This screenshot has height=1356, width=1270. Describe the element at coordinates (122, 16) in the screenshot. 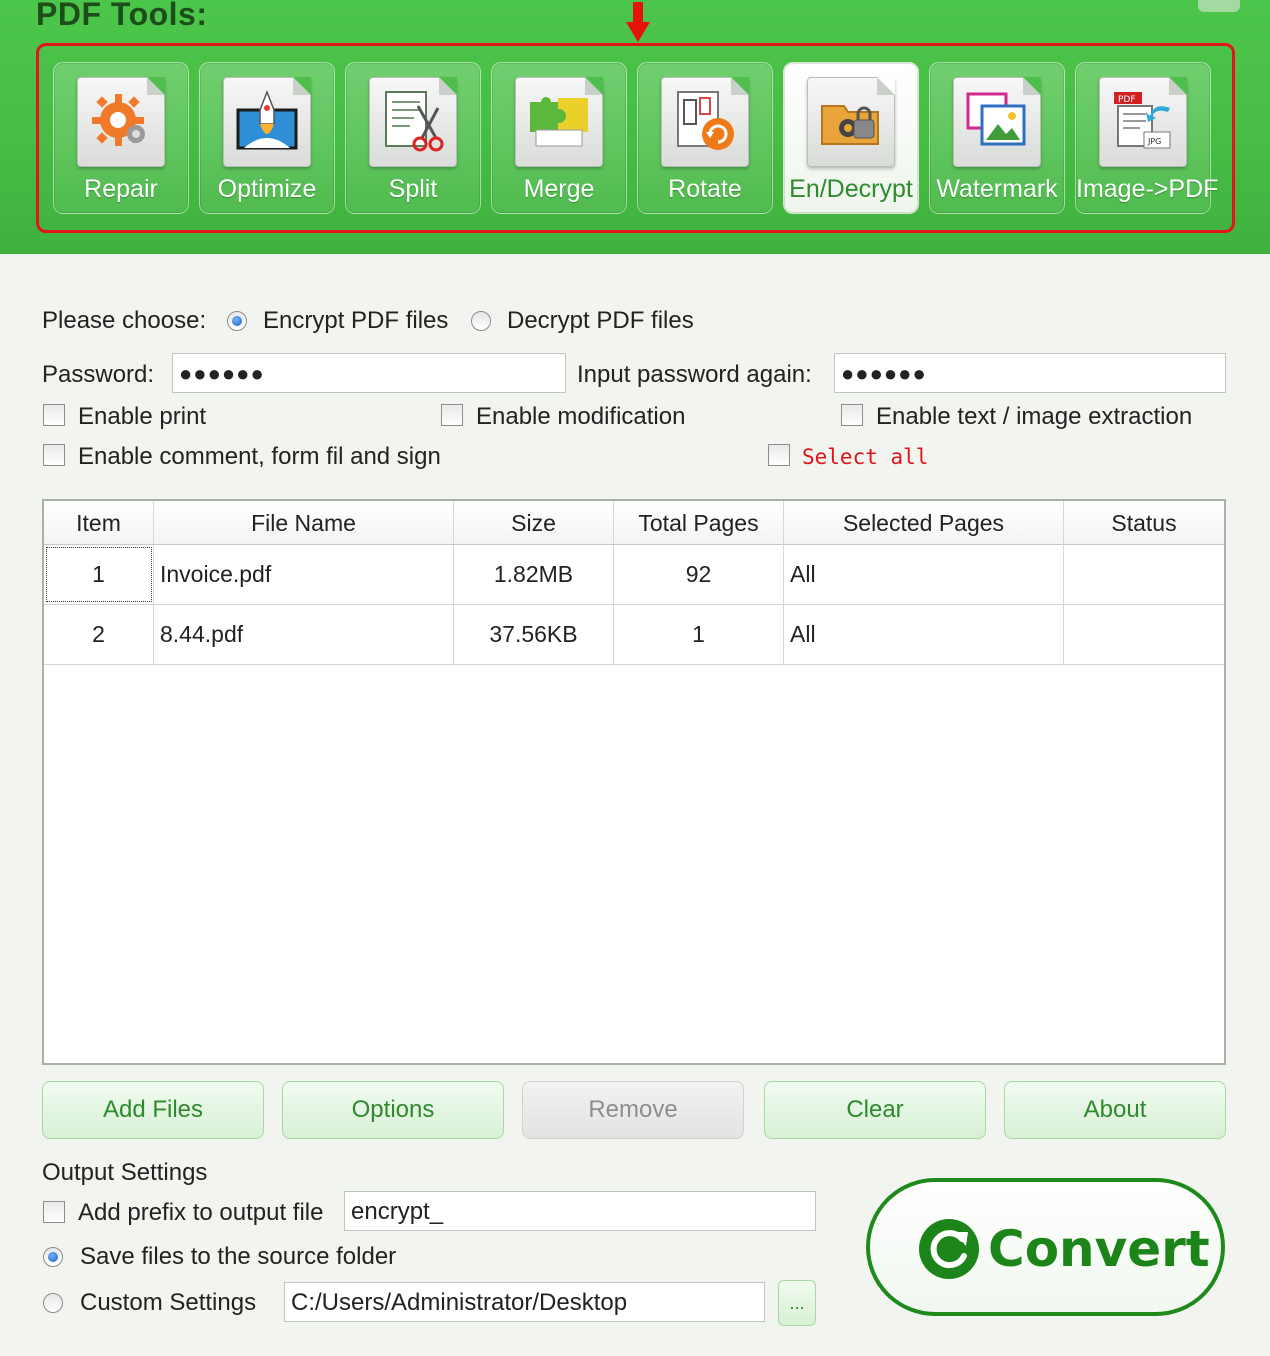

I see `pdf-tools-title: PDF Tools:` at that location.